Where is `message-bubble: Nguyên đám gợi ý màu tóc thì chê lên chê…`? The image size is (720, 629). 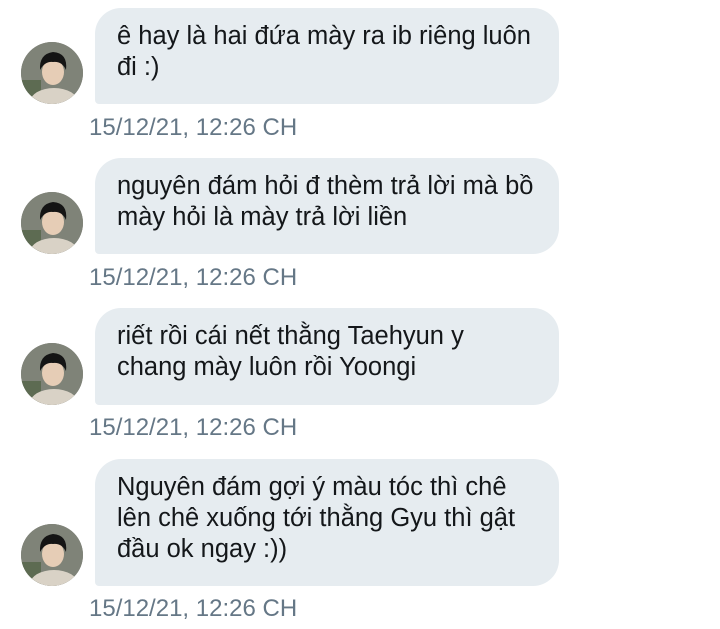
message-bubble: Nguyên đám gợi ý màu tóc thì chê lên chê… is located at coordinates (327, 522).